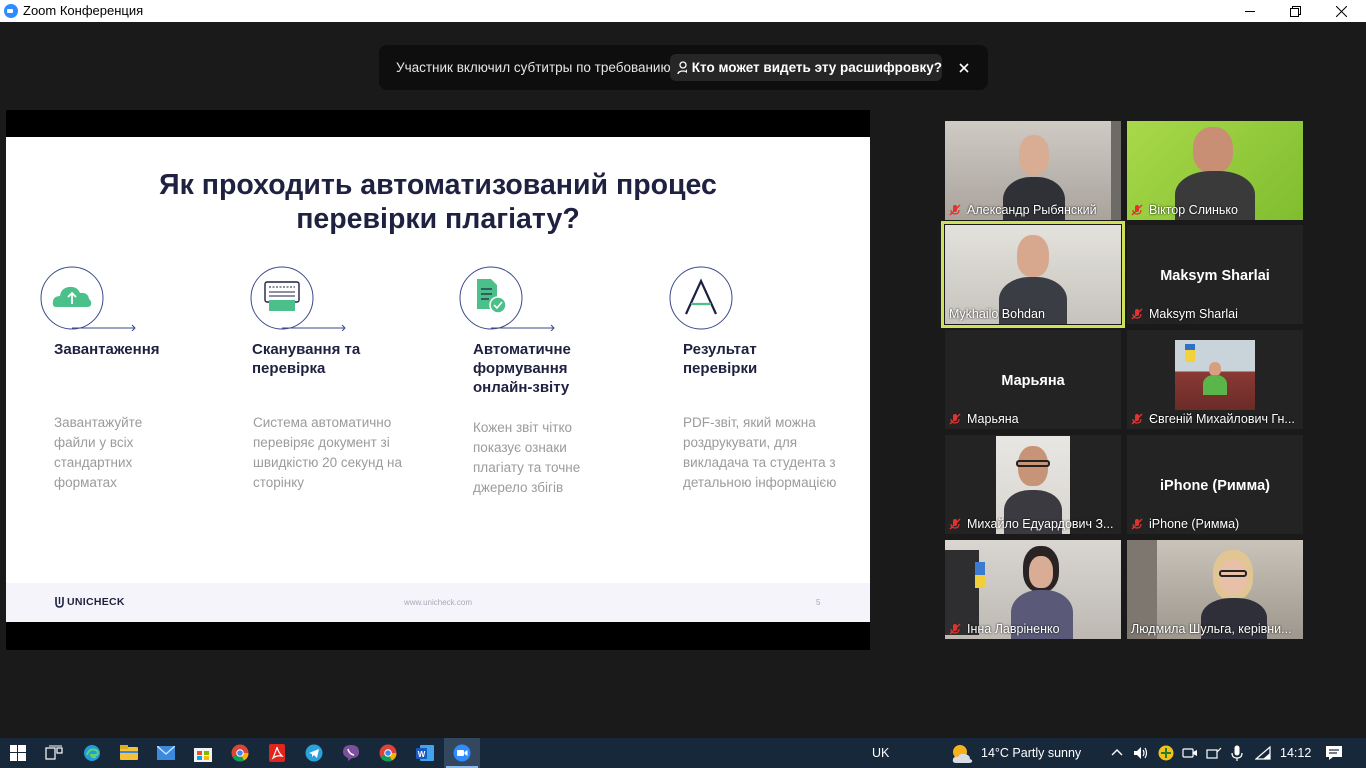 The height and width of the screenshot is (768, 1366). I want to click on yellow-tray-icon, so click(1166, 753).